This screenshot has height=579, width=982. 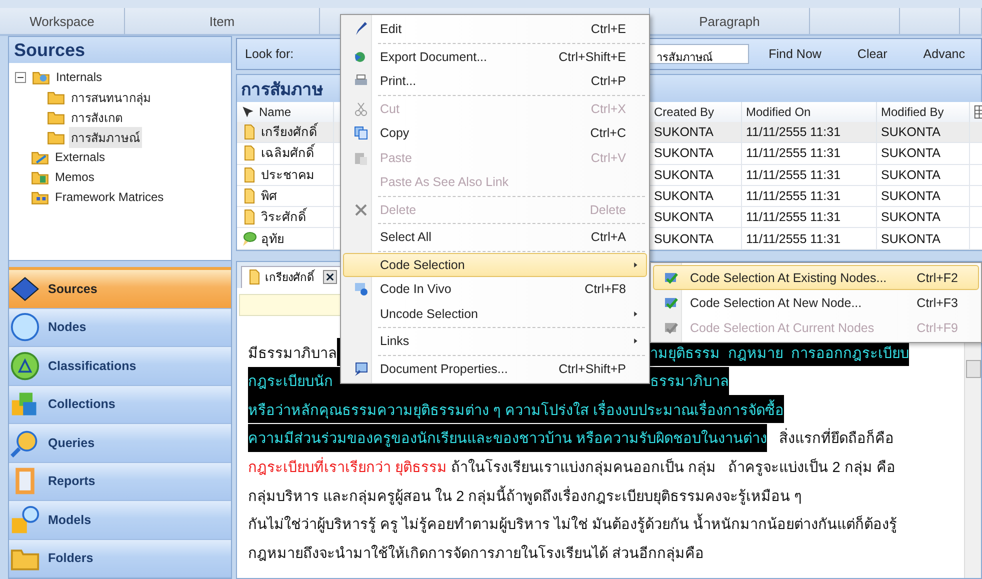 I want to click on table-cell: เฉลิมศักดิ์, so click(x=285, y=154).